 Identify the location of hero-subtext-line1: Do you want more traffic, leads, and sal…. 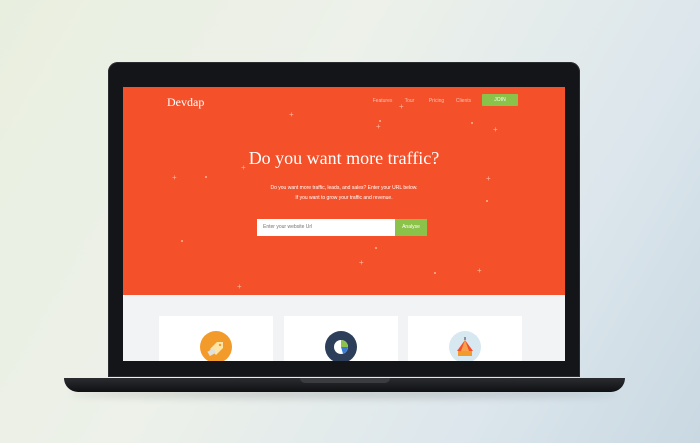
(344, 188).